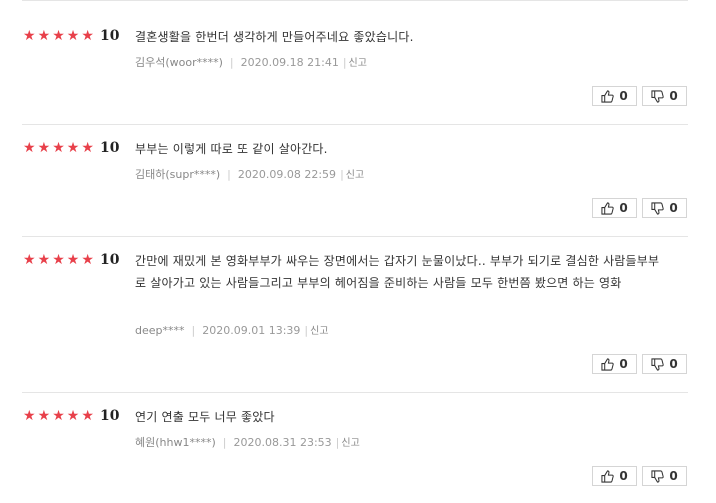 This screenshot has width=716, height=503. I want to click on review-meta: 김태하(supr****) | 2020.09.08 22:59 | 신고, so click(249, 175).